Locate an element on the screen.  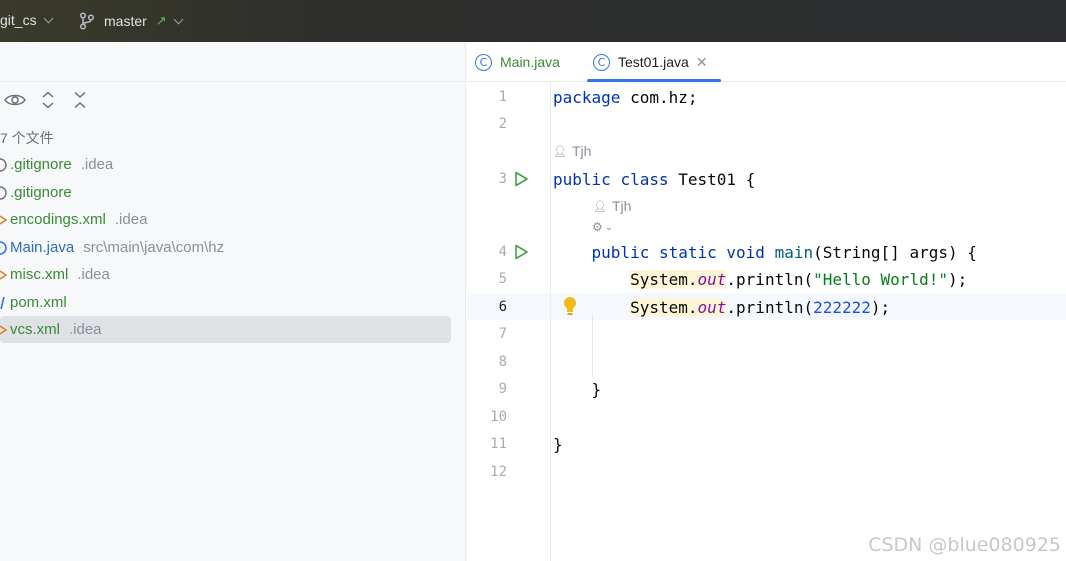
tab-label: Test01.java is located at coordinates (653, 62).